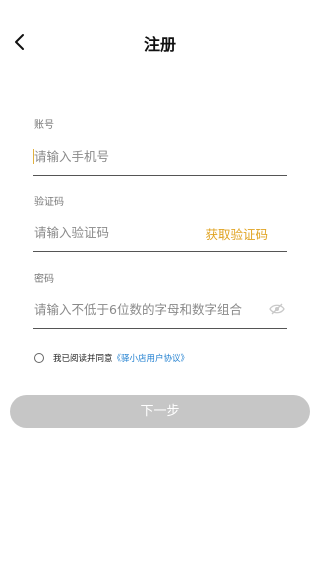 This screenshot has width=320, height=568. I want to click on page-title: 注册, so click(159, 44).